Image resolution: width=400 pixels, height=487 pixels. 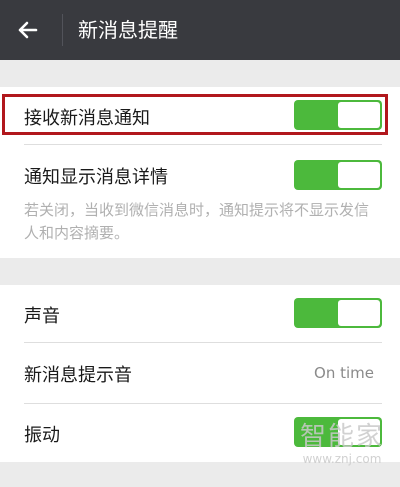 What do you see at coordinates (128, 30) in the screenshot?
I see `page-title: 新消息提醒` at bounding box center [128, 30].